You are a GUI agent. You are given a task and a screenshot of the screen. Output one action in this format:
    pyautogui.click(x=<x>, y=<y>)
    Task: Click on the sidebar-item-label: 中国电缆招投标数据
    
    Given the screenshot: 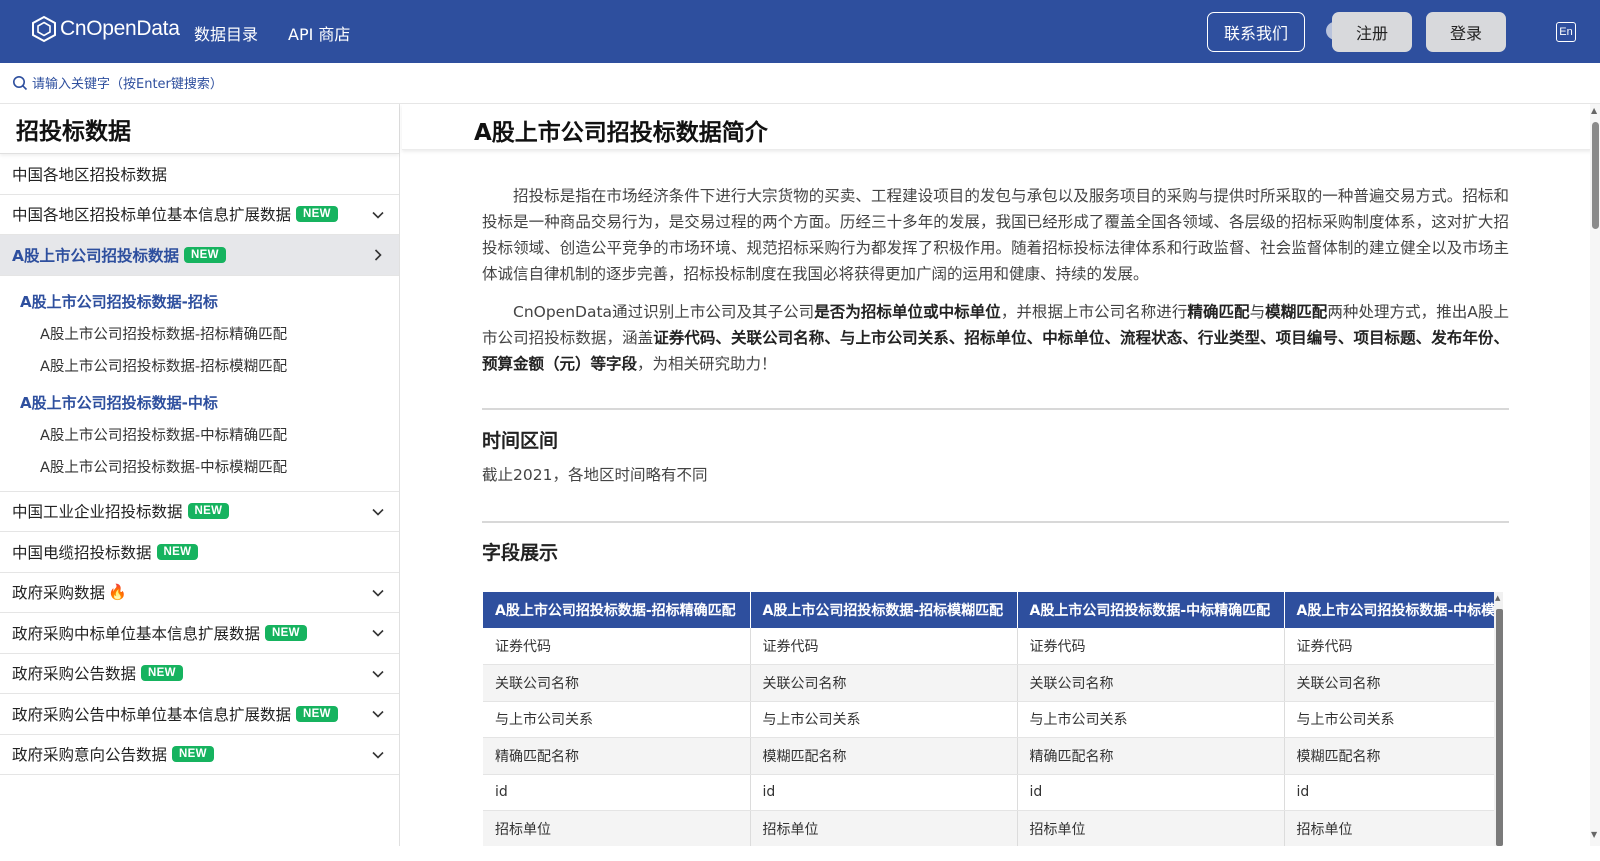 What is the action you would take?
    pyautogui.click(x=82, y=552)
    